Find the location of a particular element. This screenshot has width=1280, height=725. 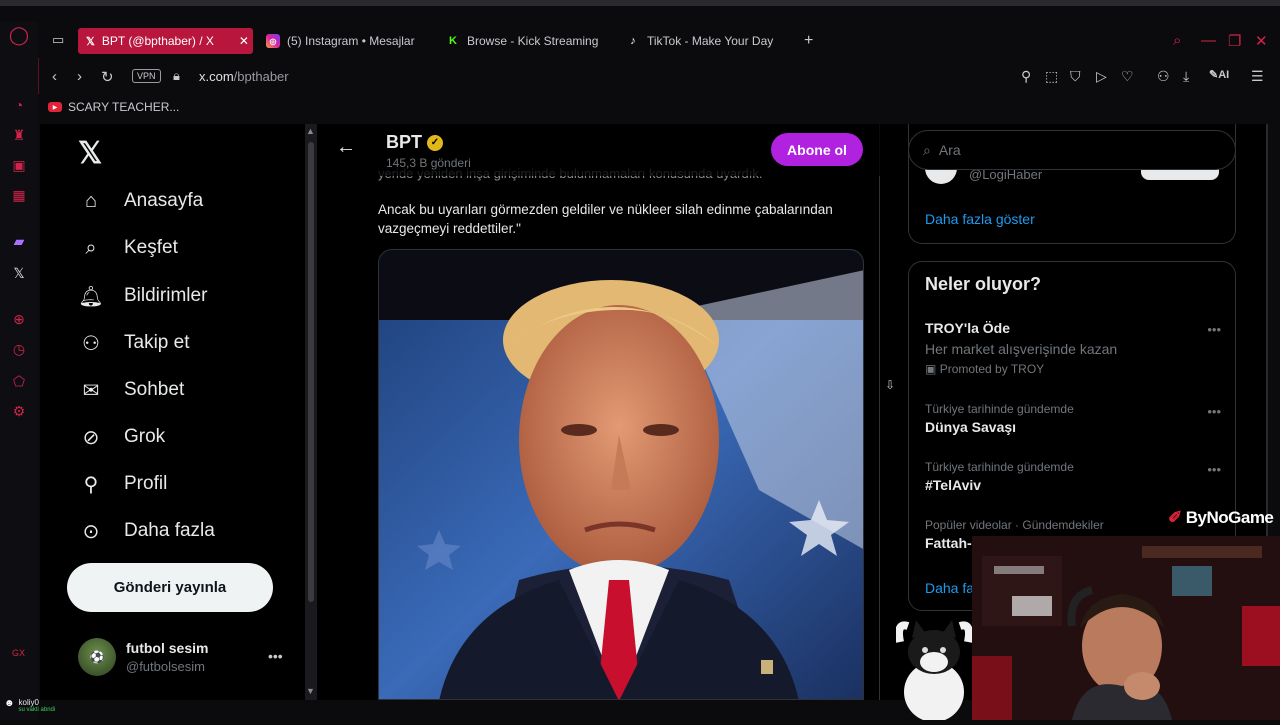

tab-instagram: ◎ (5) Instagram • Mesajlar is located at coordinates (340, 41).